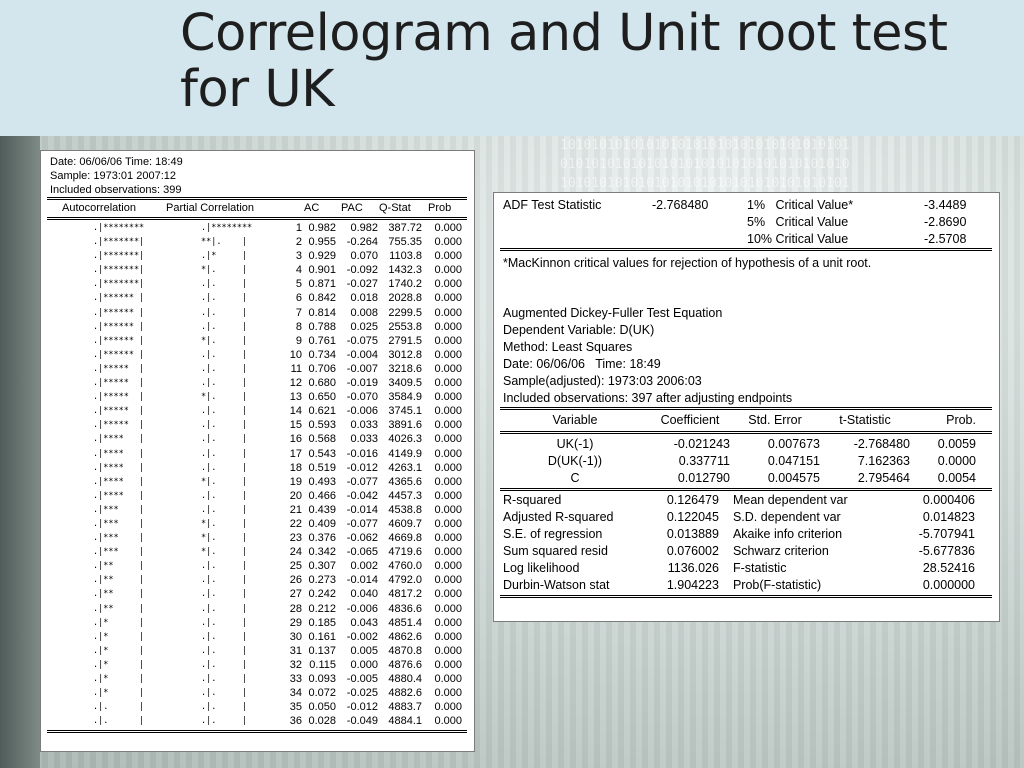 The image size is (1024, 768). What do you see at coordinates (322, 467) in the screenshot?
I see `ac-value: 0.519` at bounding box center [322, 467].